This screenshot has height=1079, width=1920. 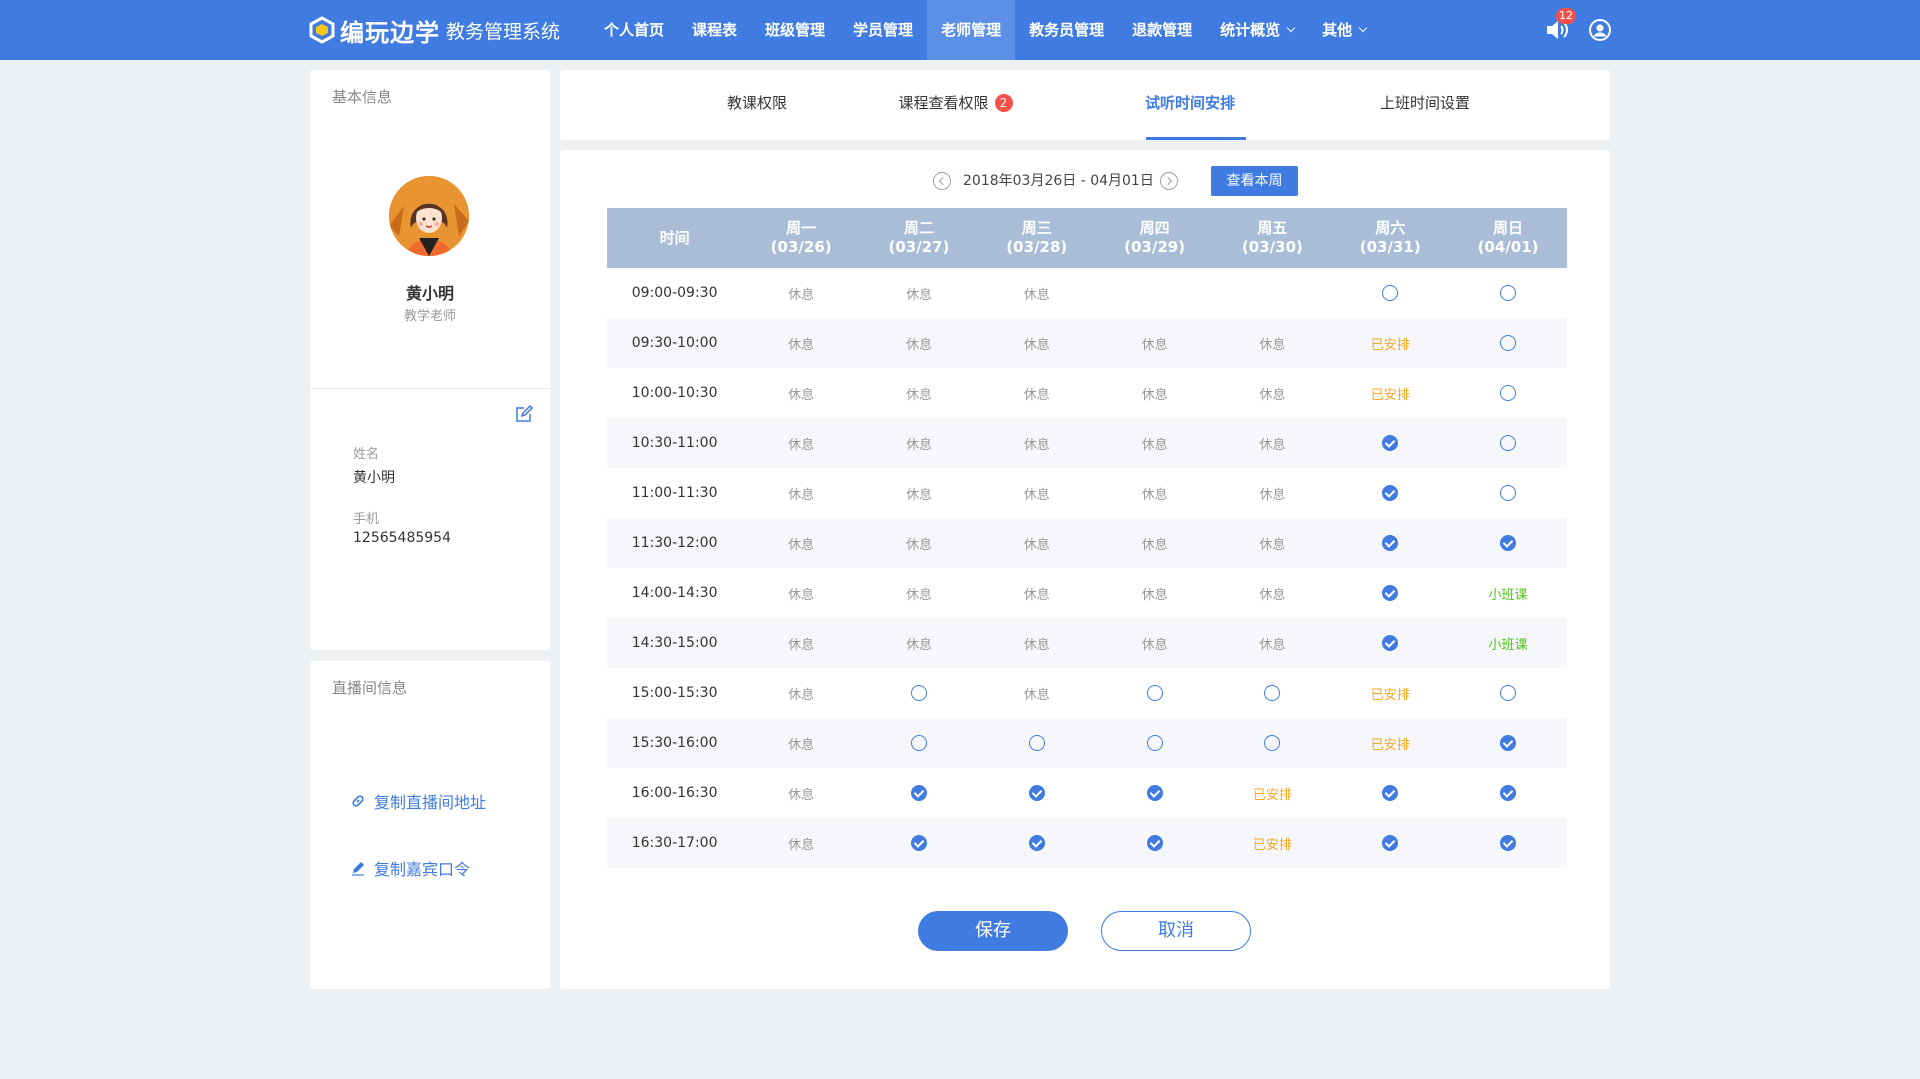 What do you see at coordinates (1176, 931) in the screenshot?
I see `cancel-button: 取消` at bounding box center [1176, 931].